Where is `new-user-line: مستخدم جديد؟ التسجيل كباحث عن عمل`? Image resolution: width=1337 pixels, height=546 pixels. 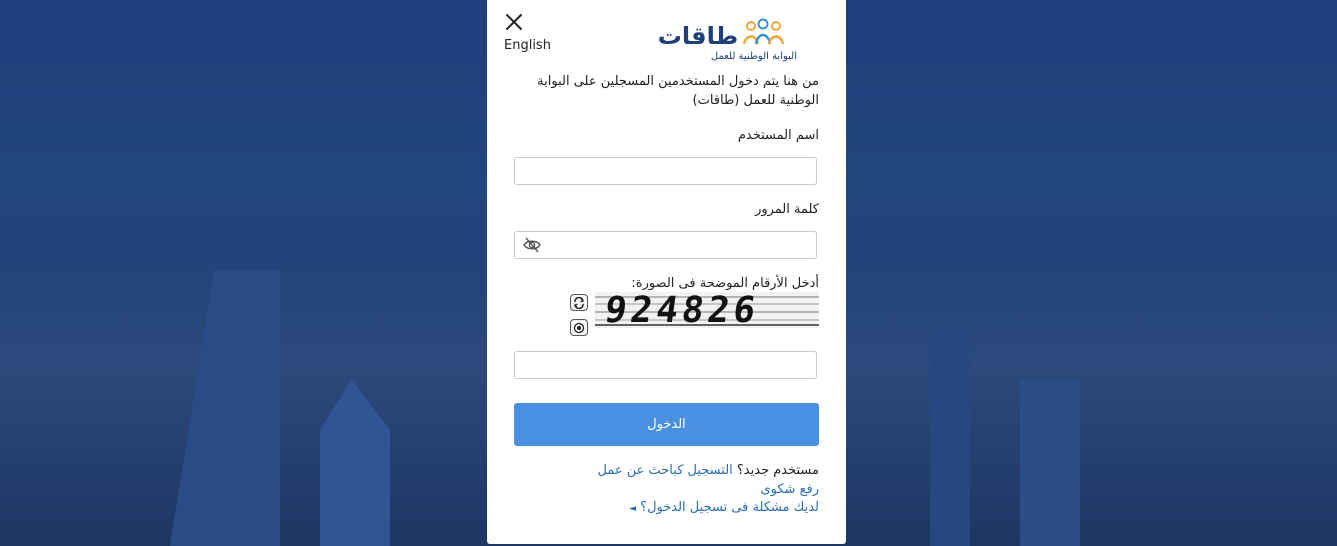
new-user-line: مستخدم جديد؟ التسجيل كباحث عن عمل is located at coordinates (708, 470).